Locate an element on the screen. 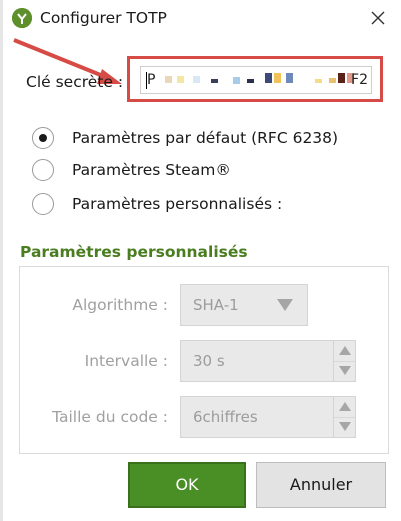 The width and height of the screenshot is (401, 521). ok-button: OK is located at coordinates (187, 485).